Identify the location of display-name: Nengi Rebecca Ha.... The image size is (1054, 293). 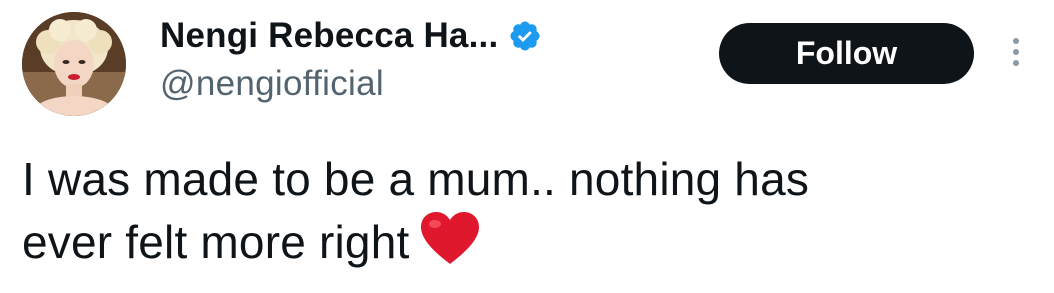
(329, 36).